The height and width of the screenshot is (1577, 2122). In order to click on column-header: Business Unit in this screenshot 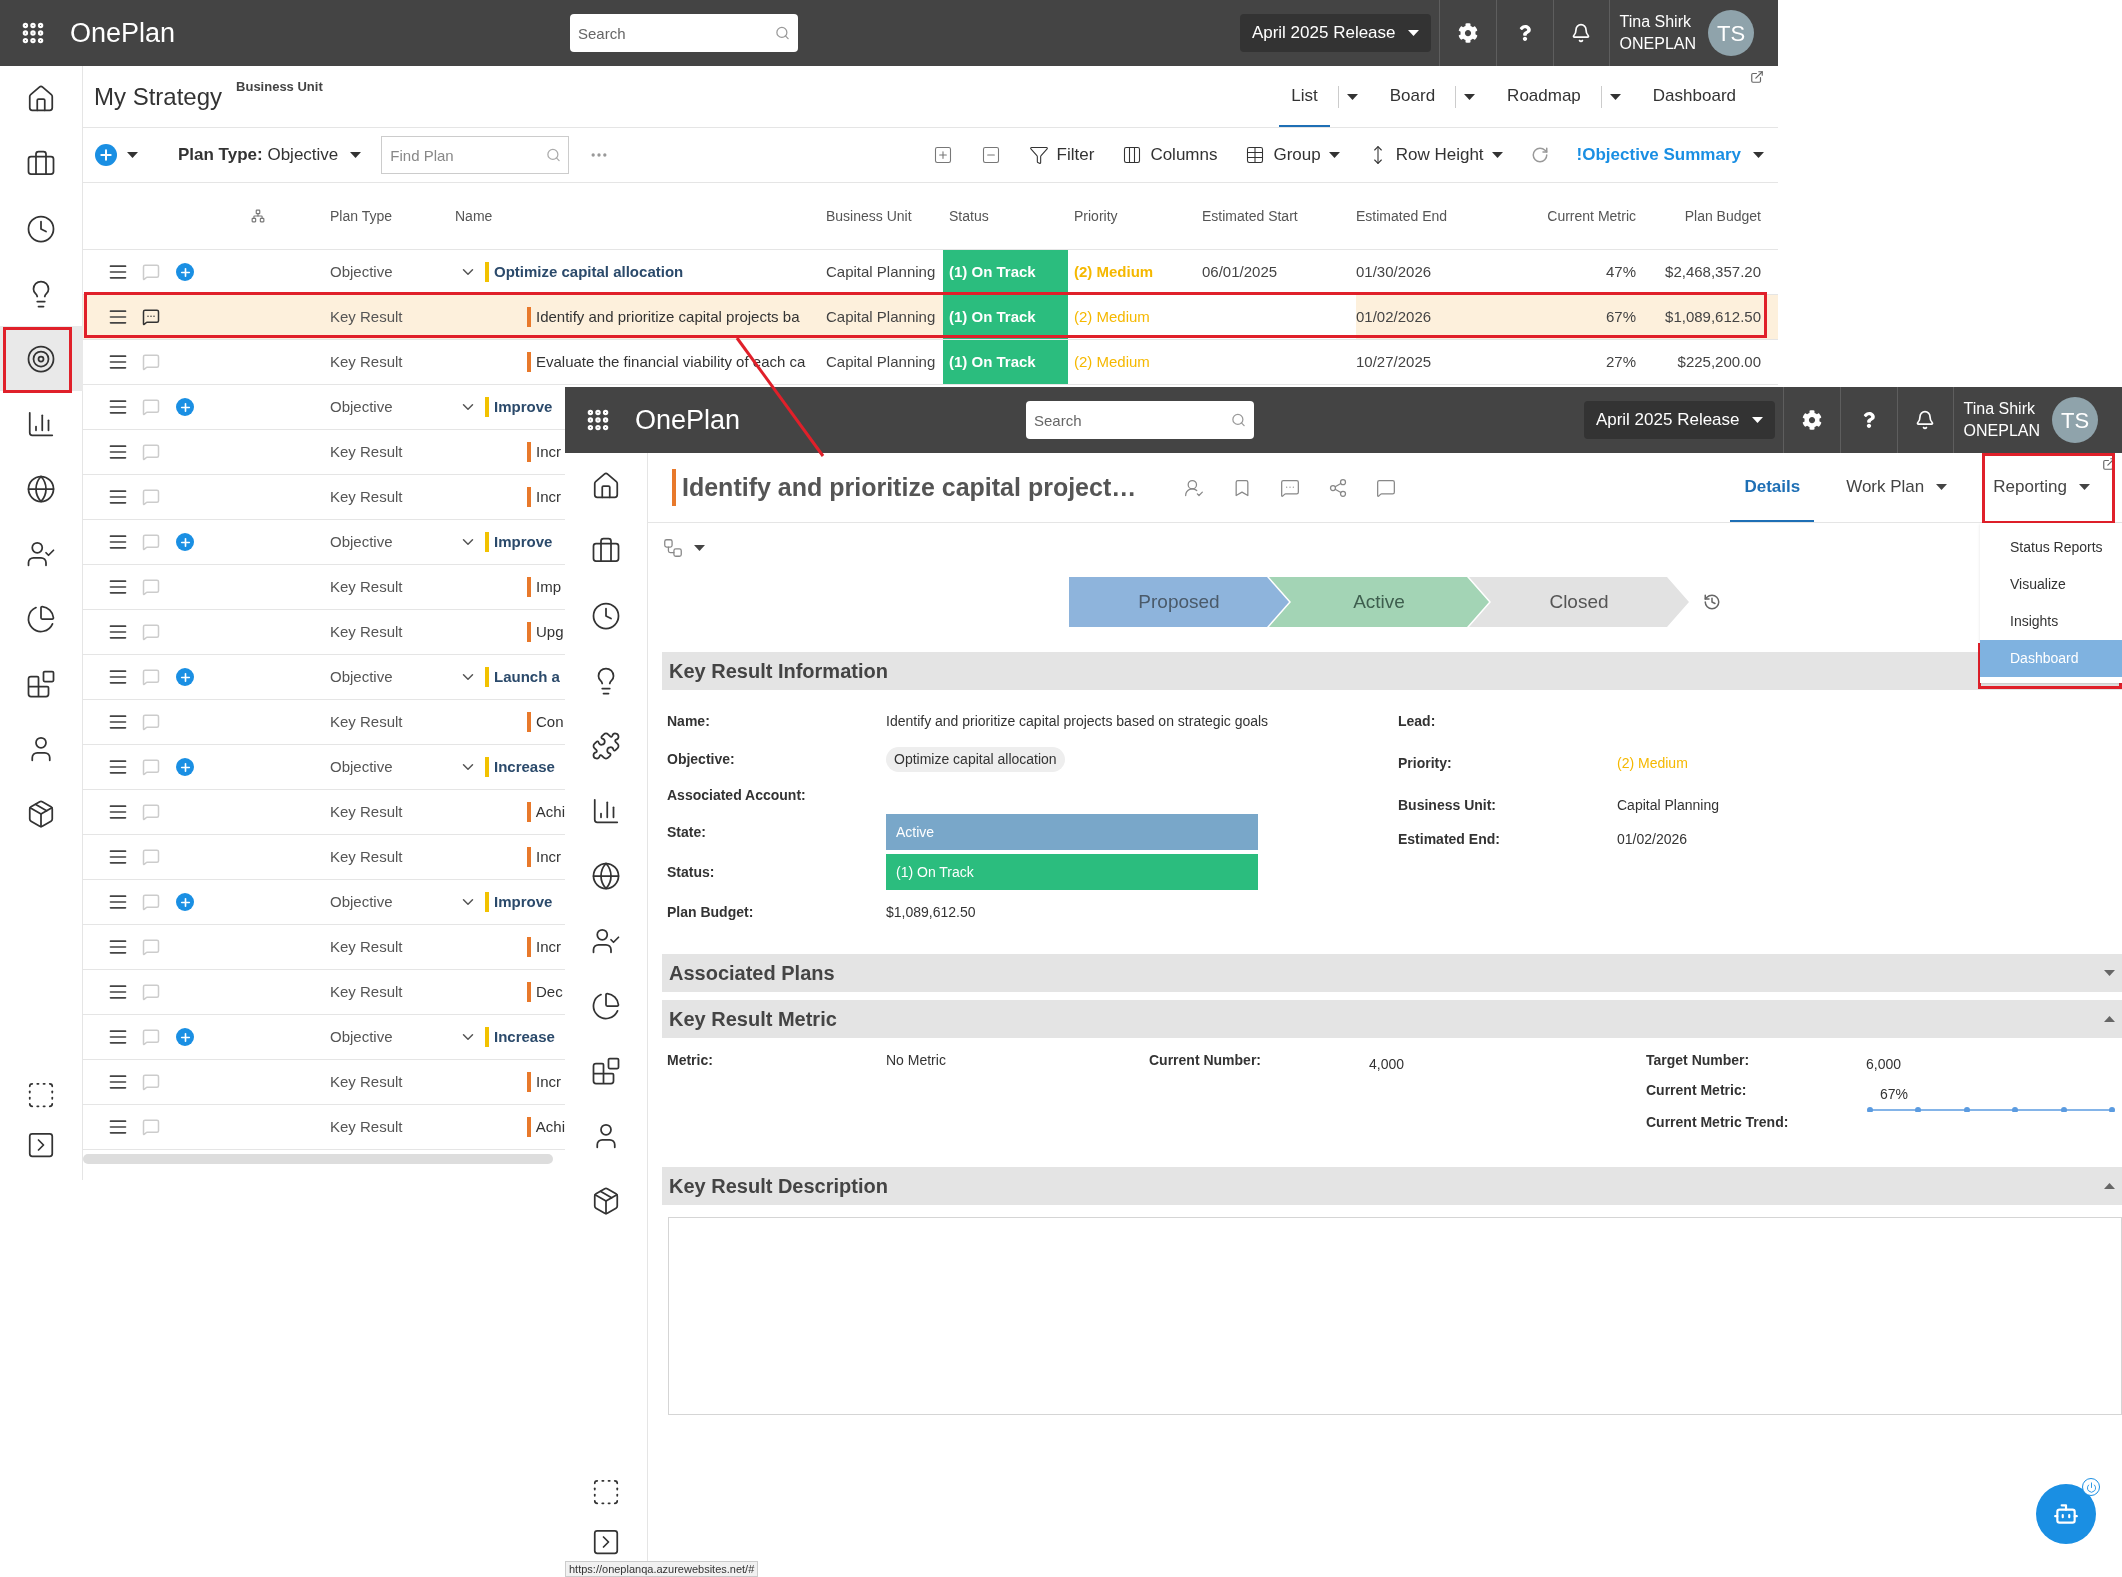, I will do `click(884, 216)`.